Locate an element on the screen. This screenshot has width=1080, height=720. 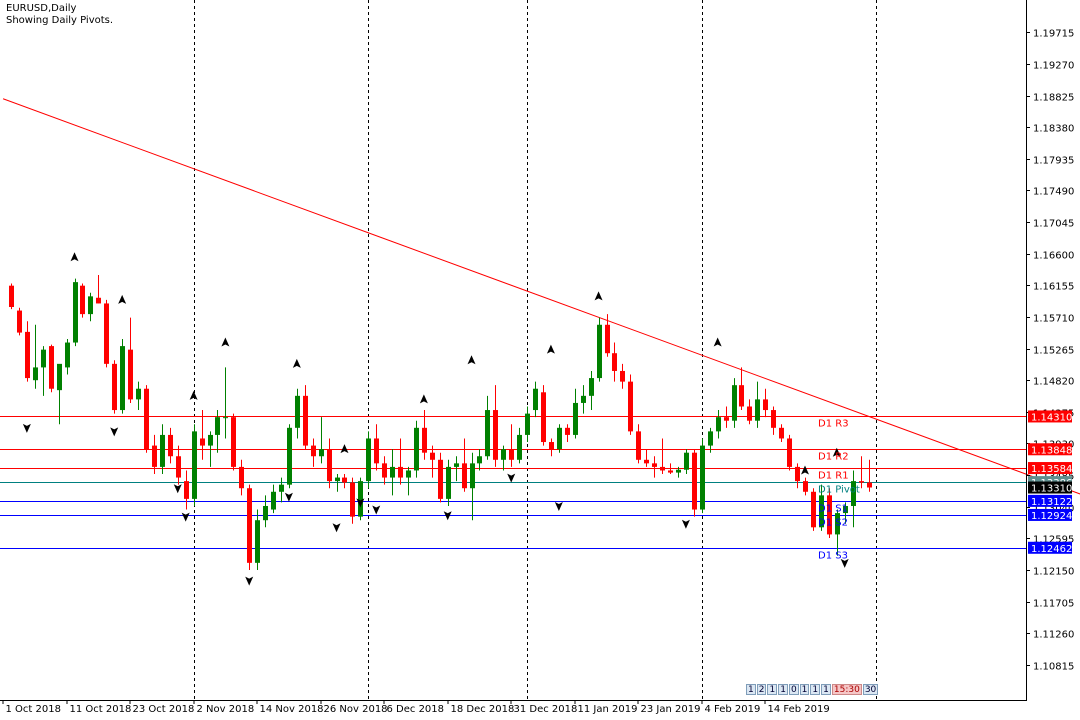
pivot-price-tag-text: 1.12462 is located at coordinates (1051, 549).